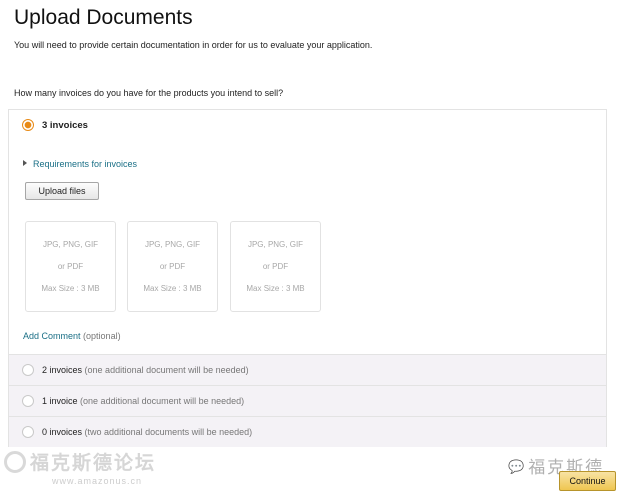 The image size is (640, 496). What do you see at coordinates (28, 125) in the screenshot?
I see `radio-3-invoices` at bounding box center [28, 125].